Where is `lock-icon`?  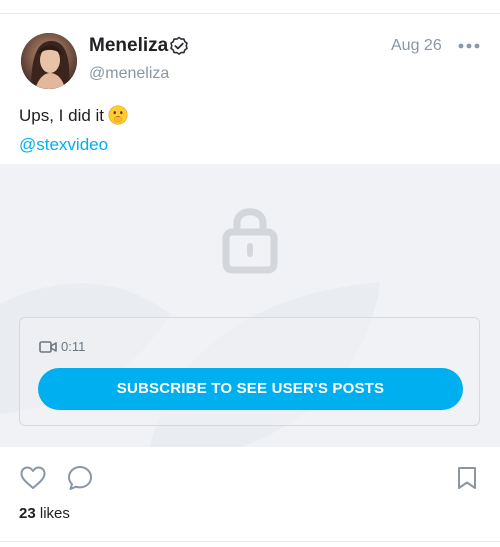 lock-icon is located at coordinates (250, 241).